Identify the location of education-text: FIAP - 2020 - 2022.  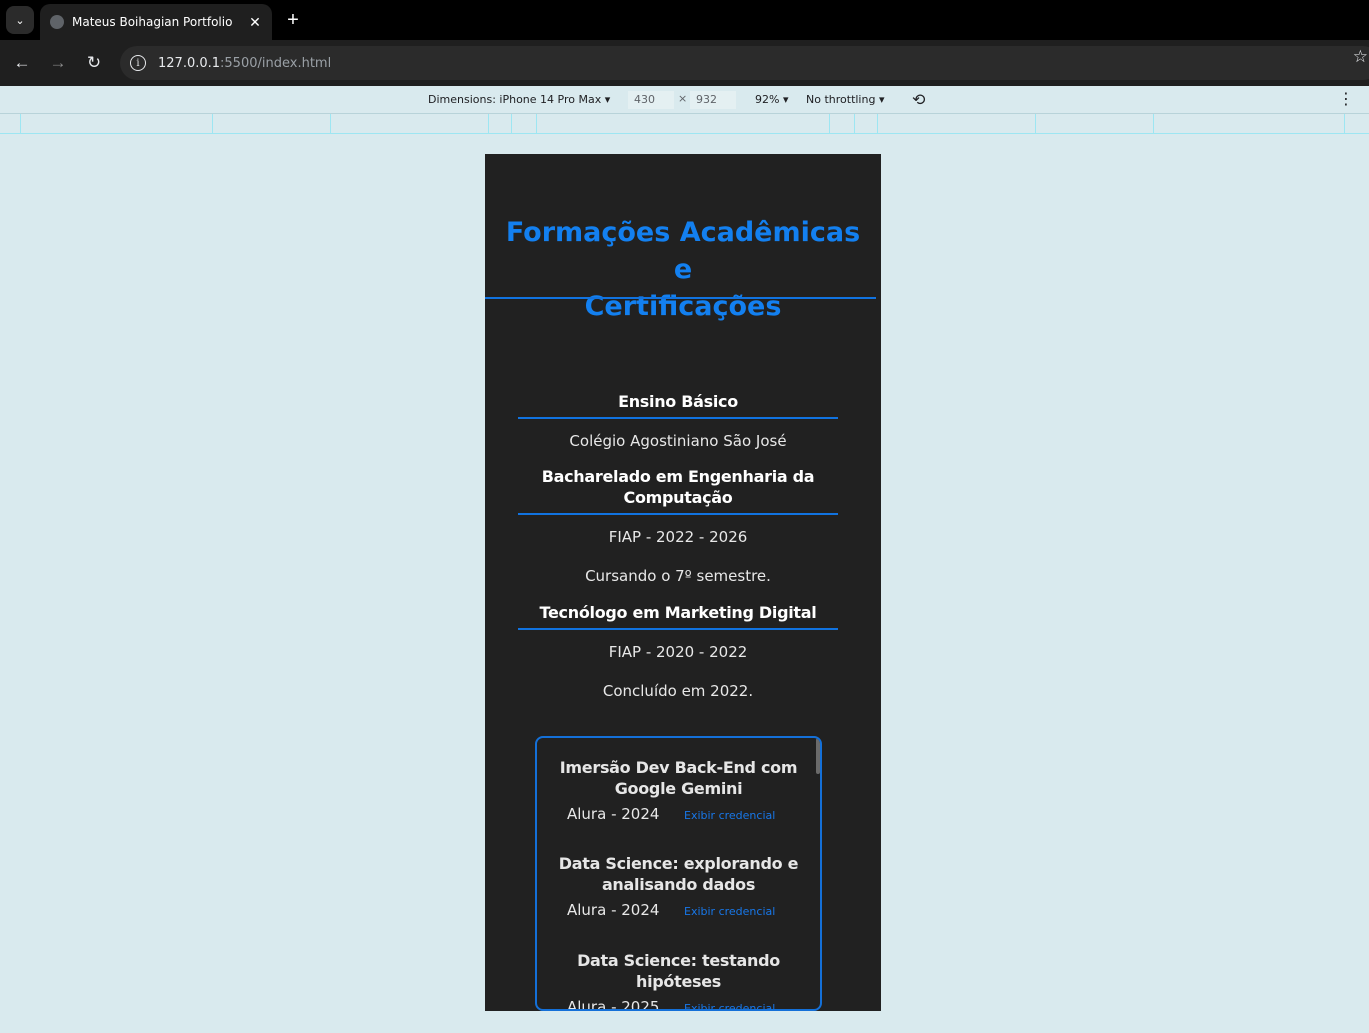
(678, 652).